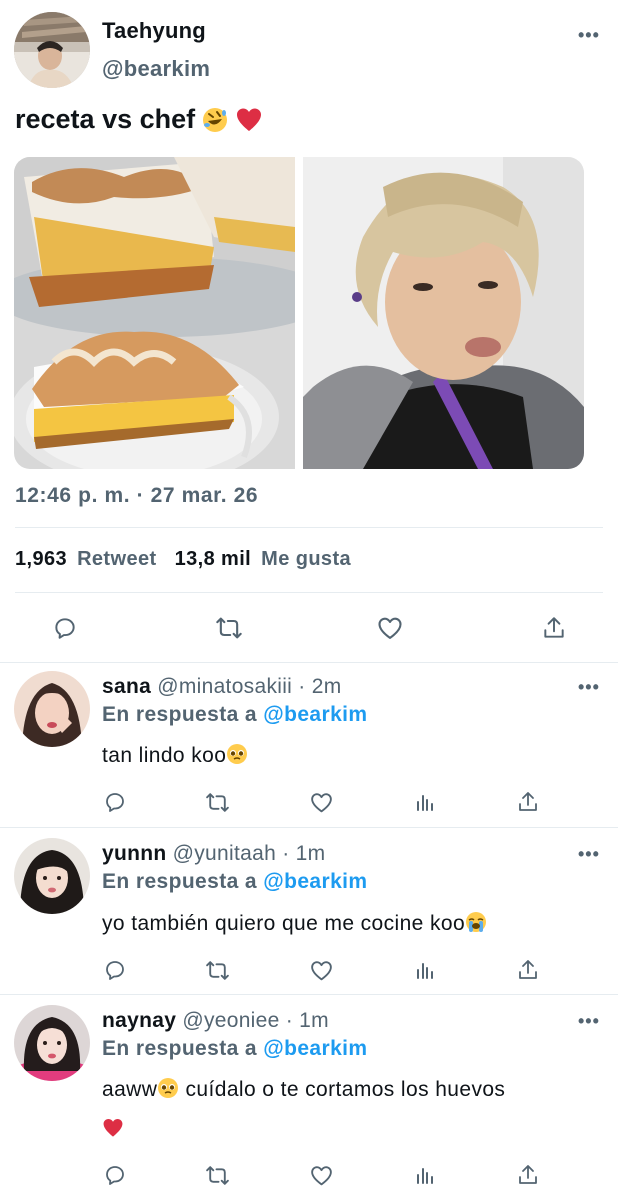  What do you see at coordinates (213, 559) in the screenshot?
I see `likes-count: 13,8 mil` at bounding box center [213, 559].